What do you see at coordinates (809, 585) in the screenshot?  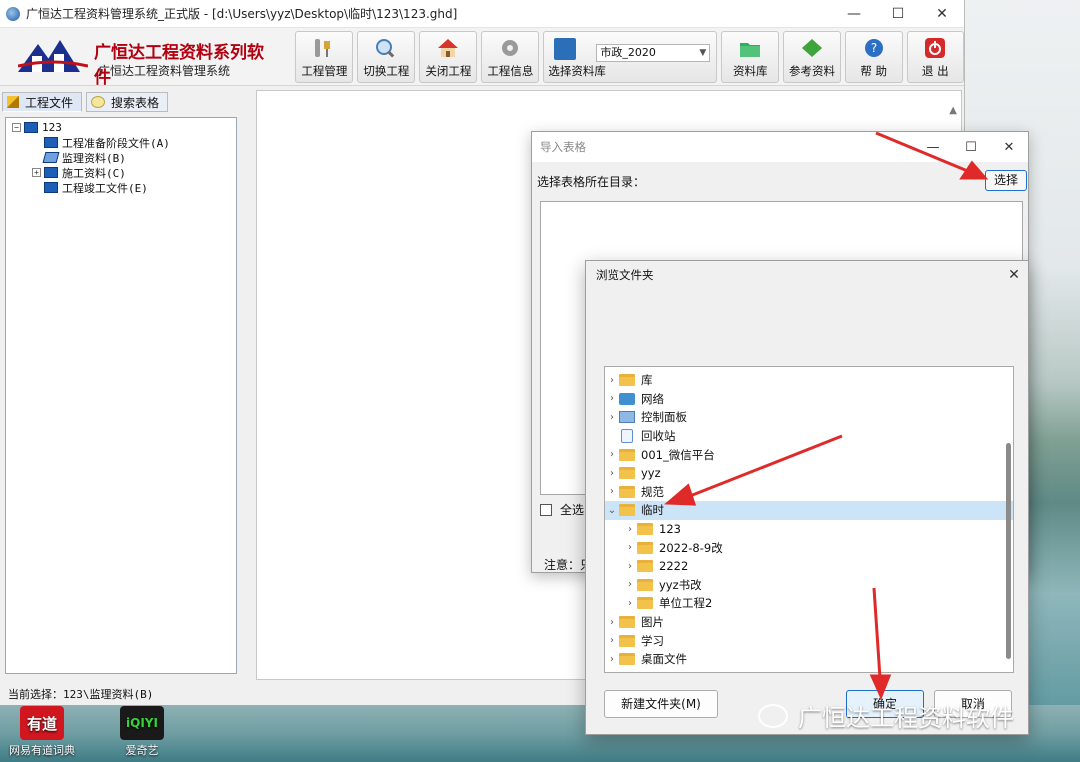 I see `folder-row: › yyz书改` at bounding box center [809, 585].